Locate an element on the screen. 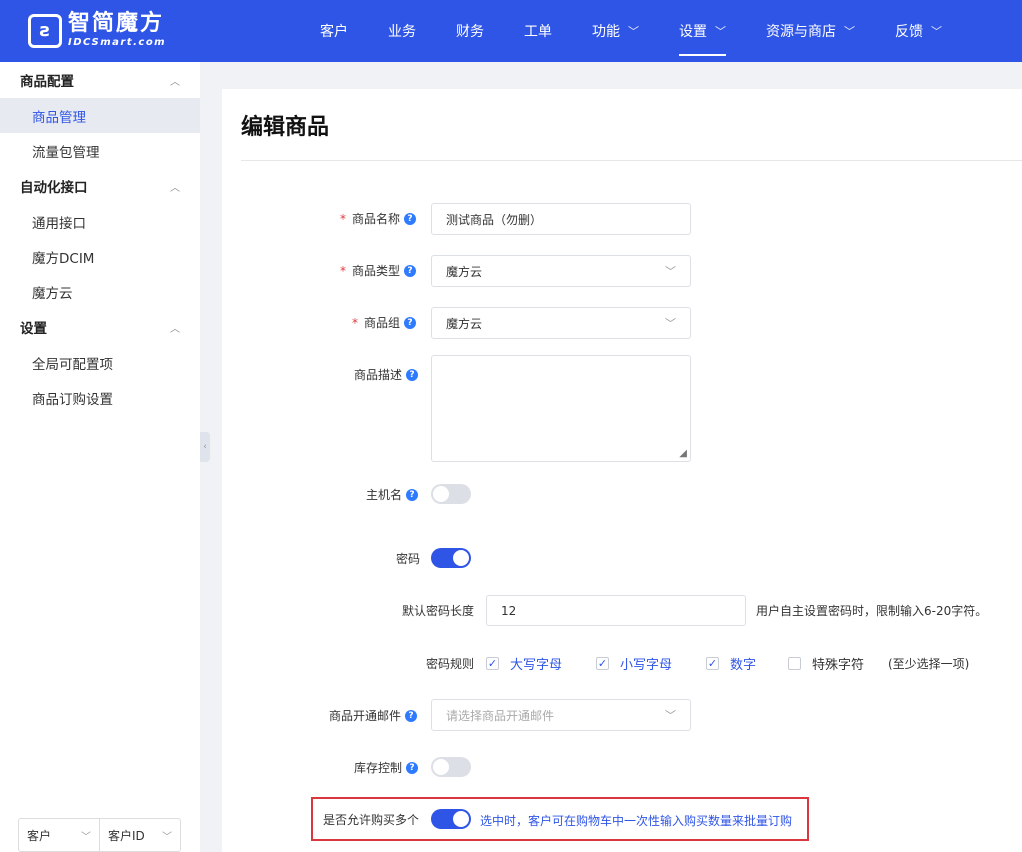 The height and width of the screenshot is (852, 1022). customer-select: 客户 ﹀ is located at coordinates (59, 835).